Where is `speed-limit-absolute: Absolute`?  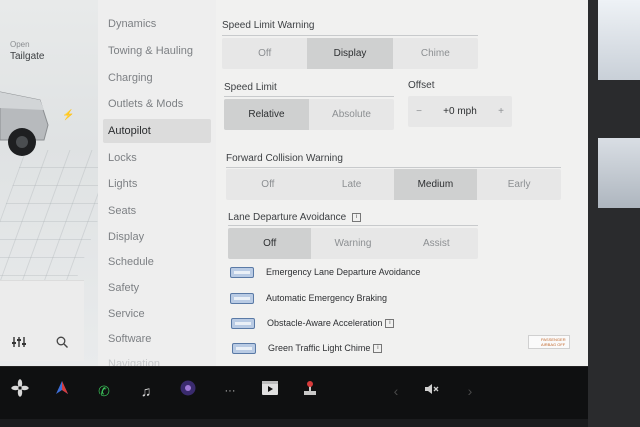 speed-limit-absolute: Absolute is located at coordinates (351, 114).